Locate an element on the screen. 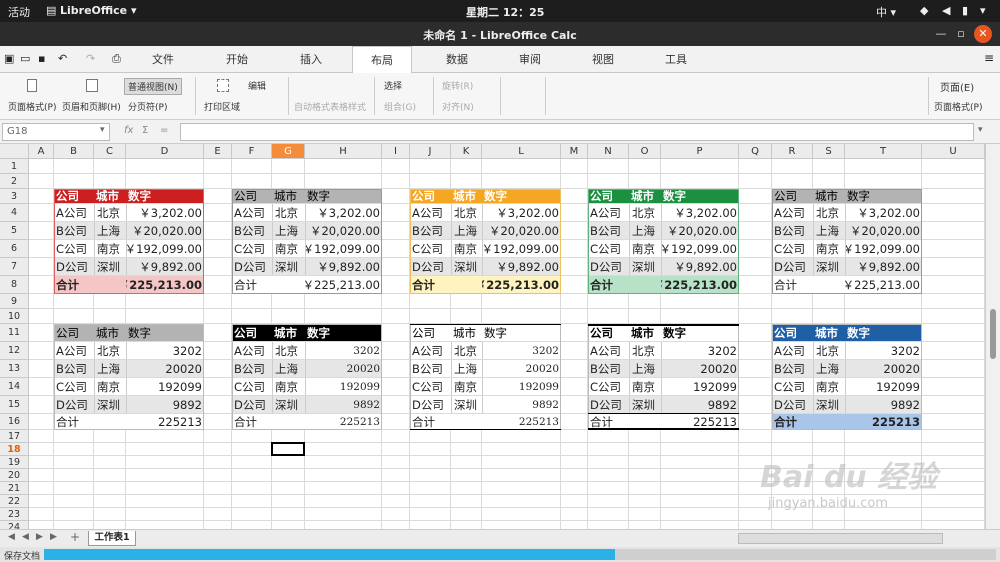 This screenshot has width=1000, height=562. row-header-13: 13 is located at coordinates (14, 369).